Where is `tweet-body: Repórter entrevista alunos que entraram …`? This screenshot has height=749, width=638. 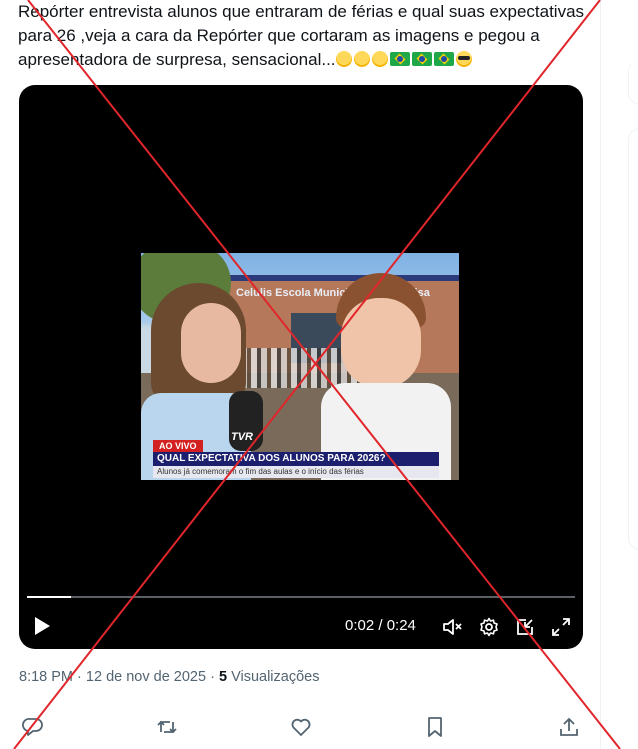 tweet-body: Repórter entrevista alunos que entraram … is located at coordinates (301, 35).